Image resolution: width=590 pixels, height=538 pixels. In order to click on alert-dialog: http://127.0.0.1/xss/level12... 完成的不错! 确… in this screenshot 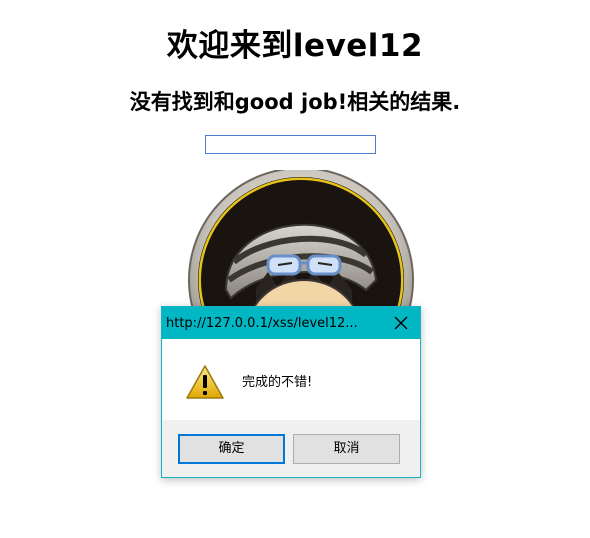, I will do `click(291, 392)`.